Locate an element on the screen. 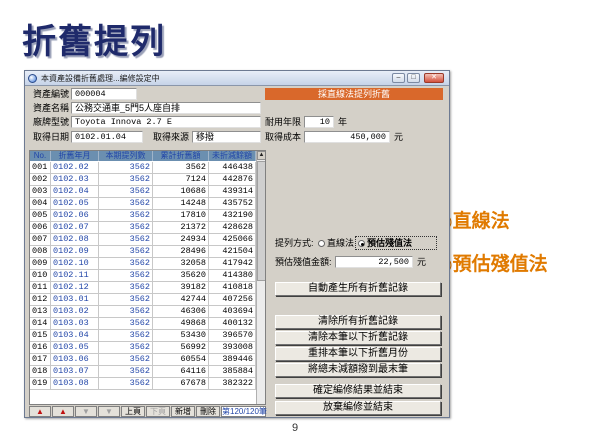 Image resolution: width=590 pixels, height=443 pixels. cell-accumulated: 7124 is located at coordinates (181, 179).